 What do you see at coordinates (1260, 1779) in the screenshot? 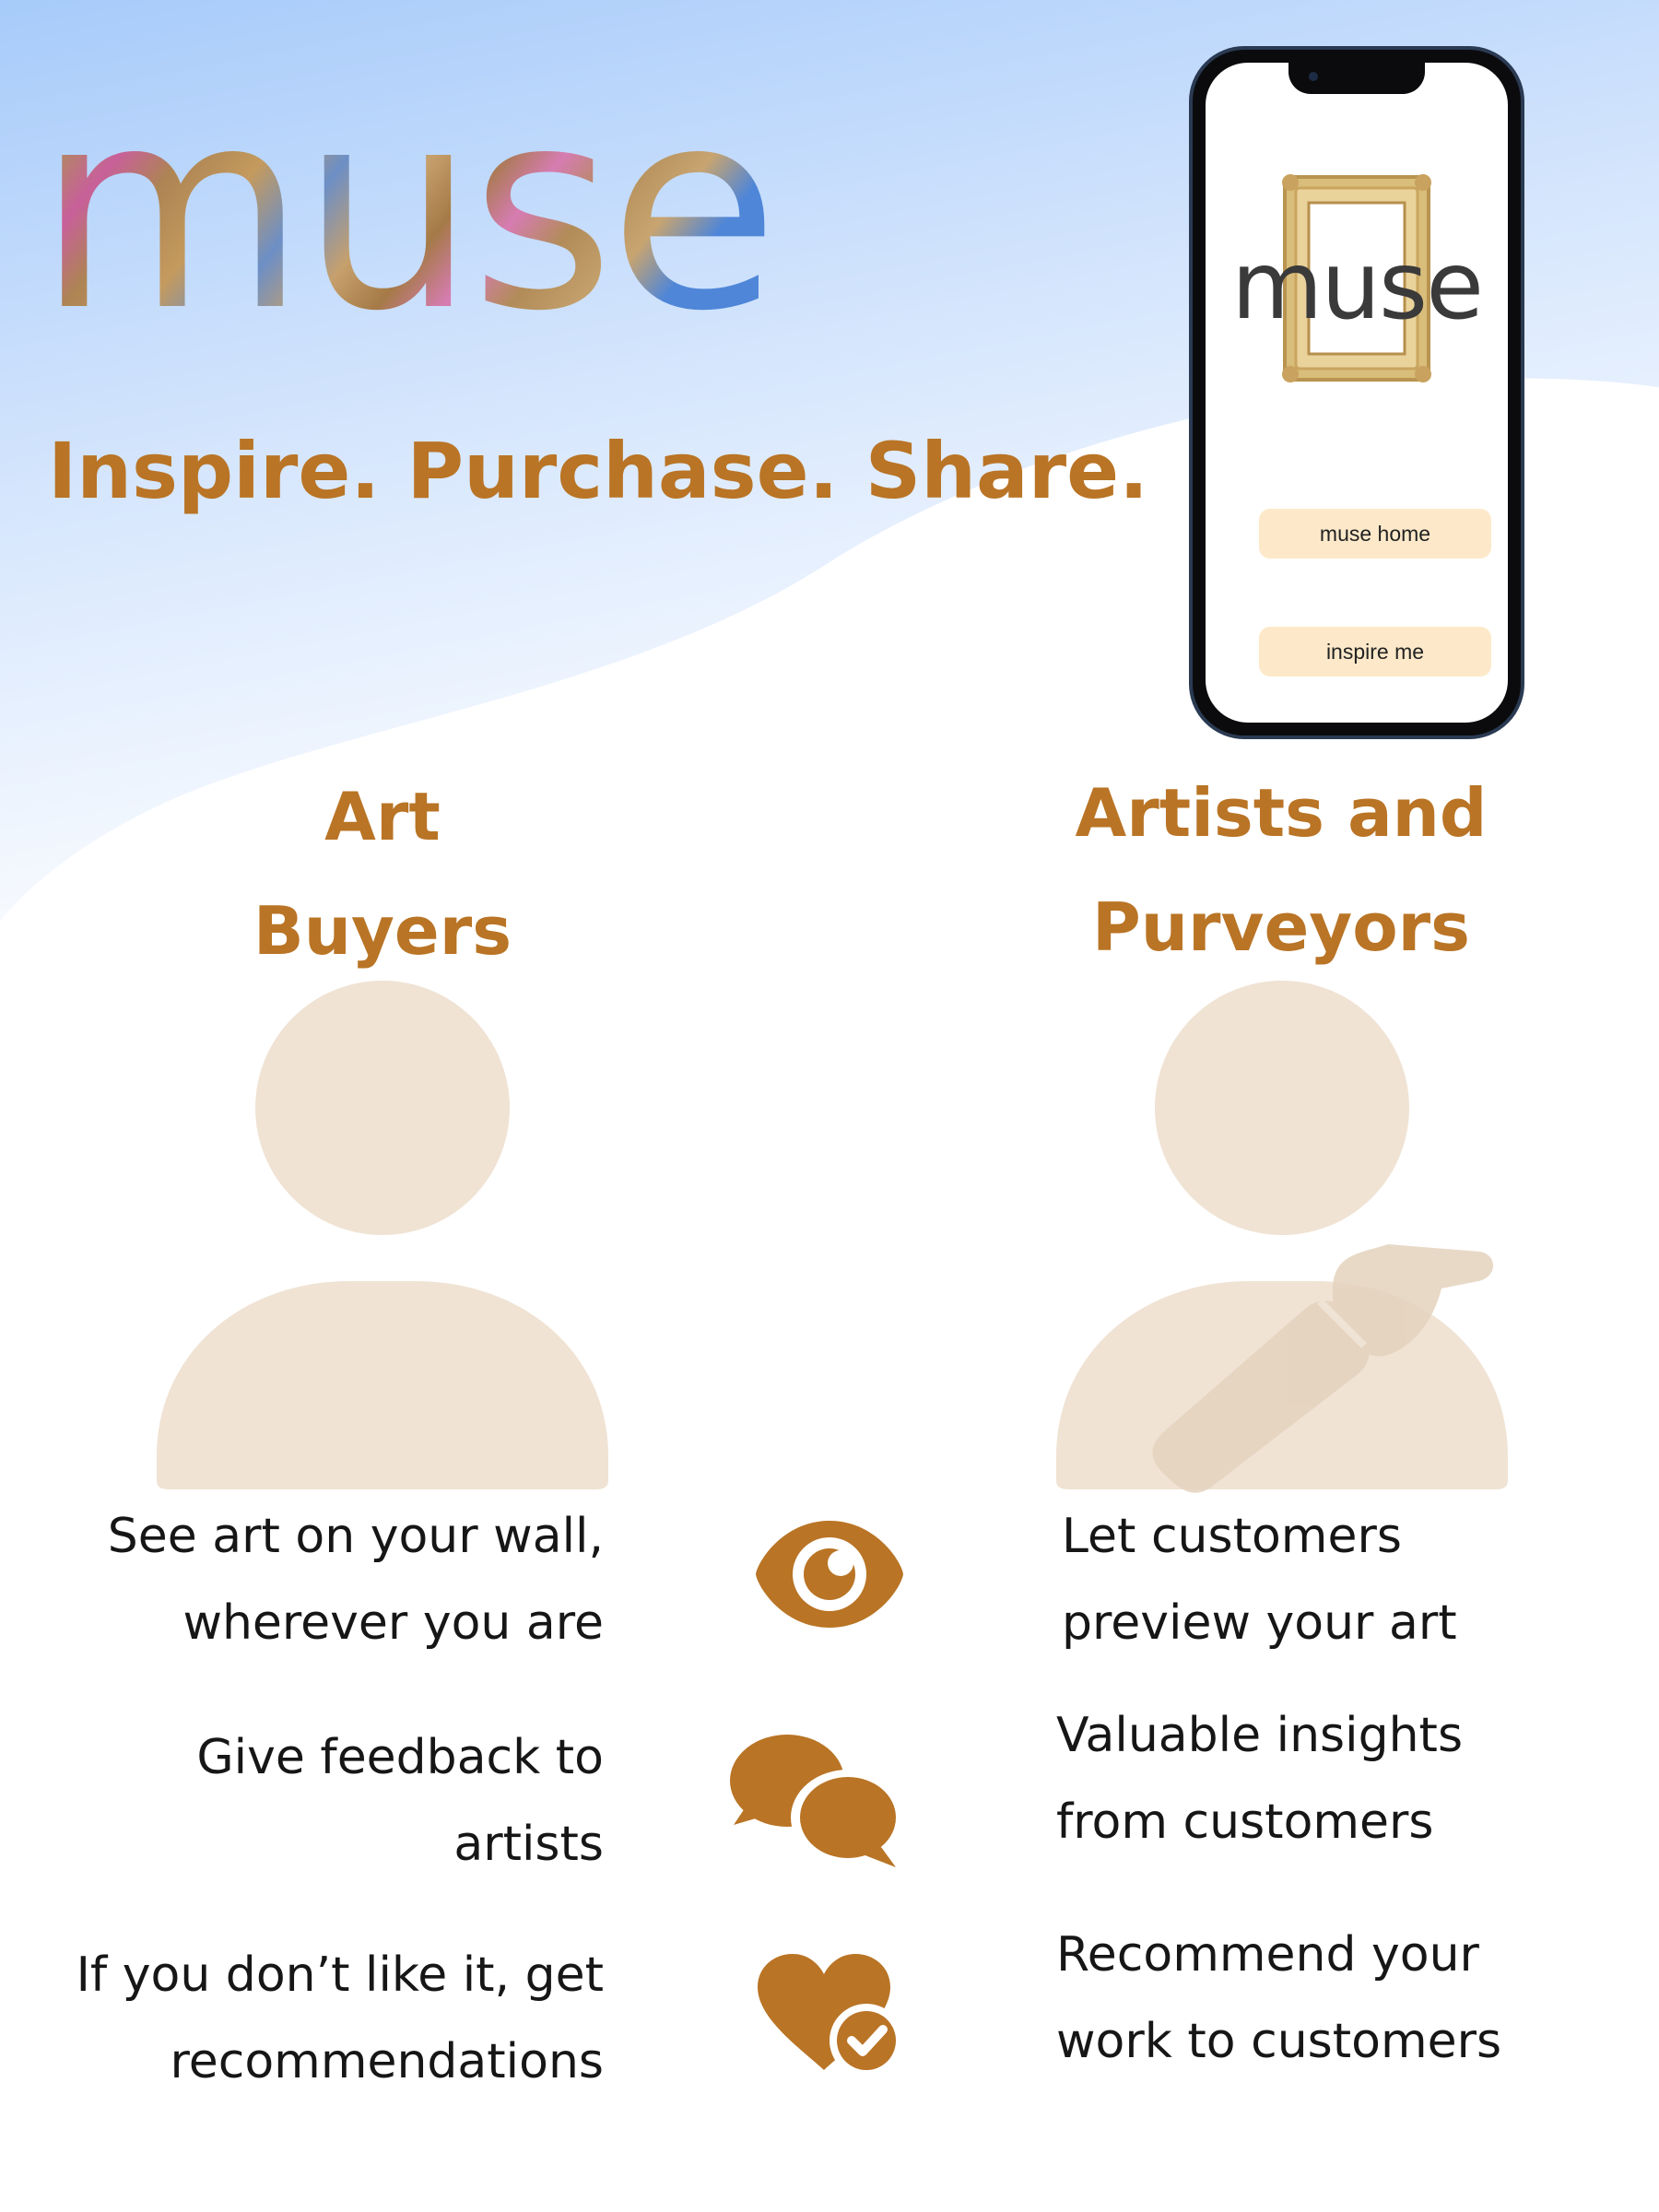
I see `artist-feature-2: Valuable insights from customers` at bounding box center [1260, 1779].